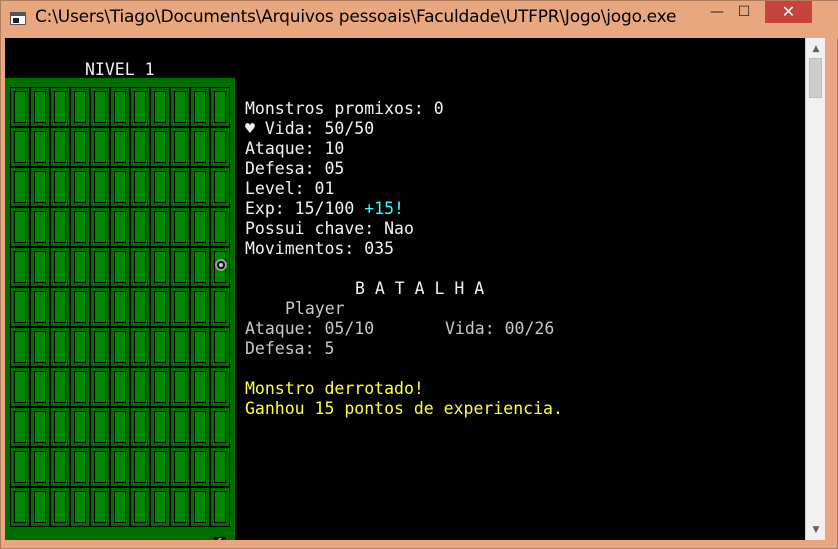  I want to click on stat-monsters: Monstros promixos: 0, so click(344, 108).